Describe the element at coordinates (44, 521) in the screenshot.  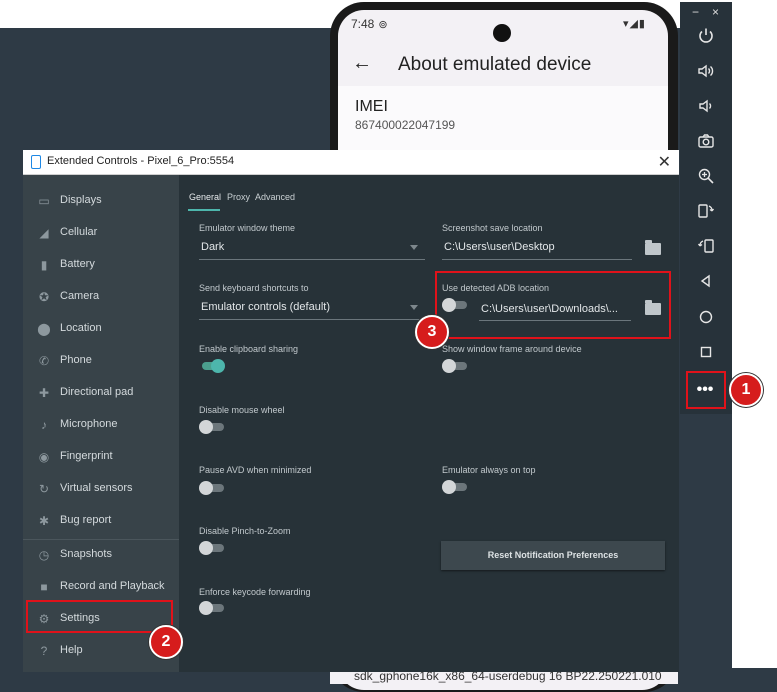
I see `bug-icon: ✱` at that location.